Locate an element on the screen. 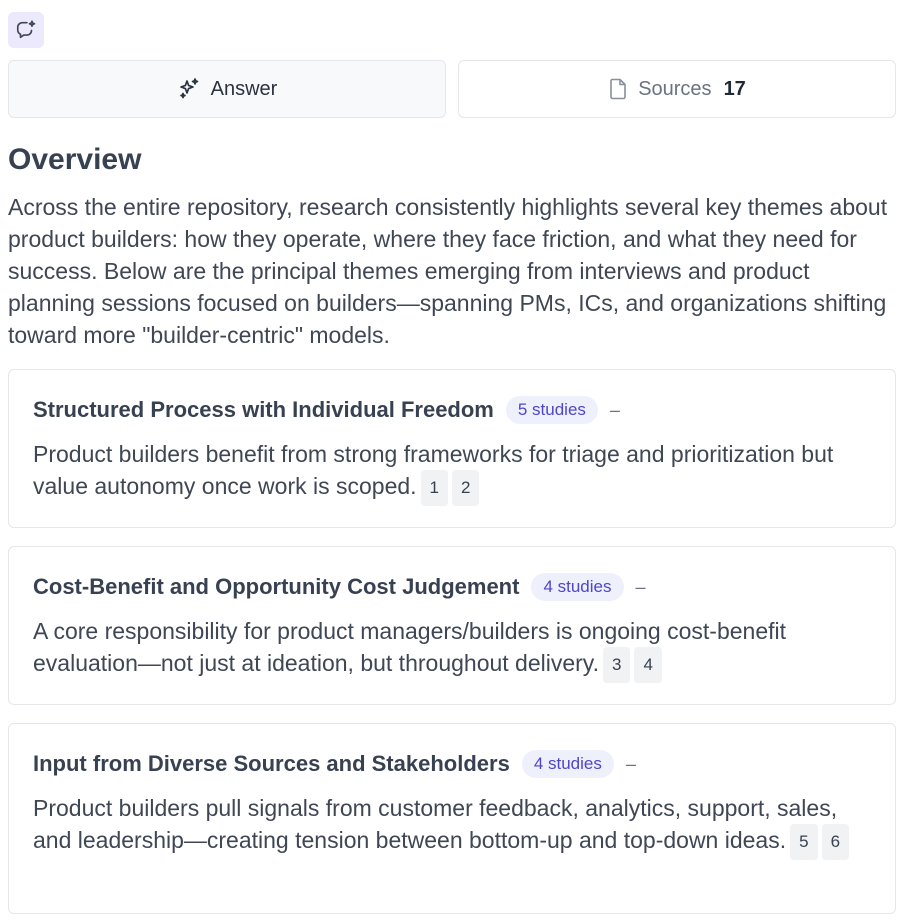 Image resolution: width=908 pixels, height=922 pixels. citation: 6 is located at coordinates (835, 842).